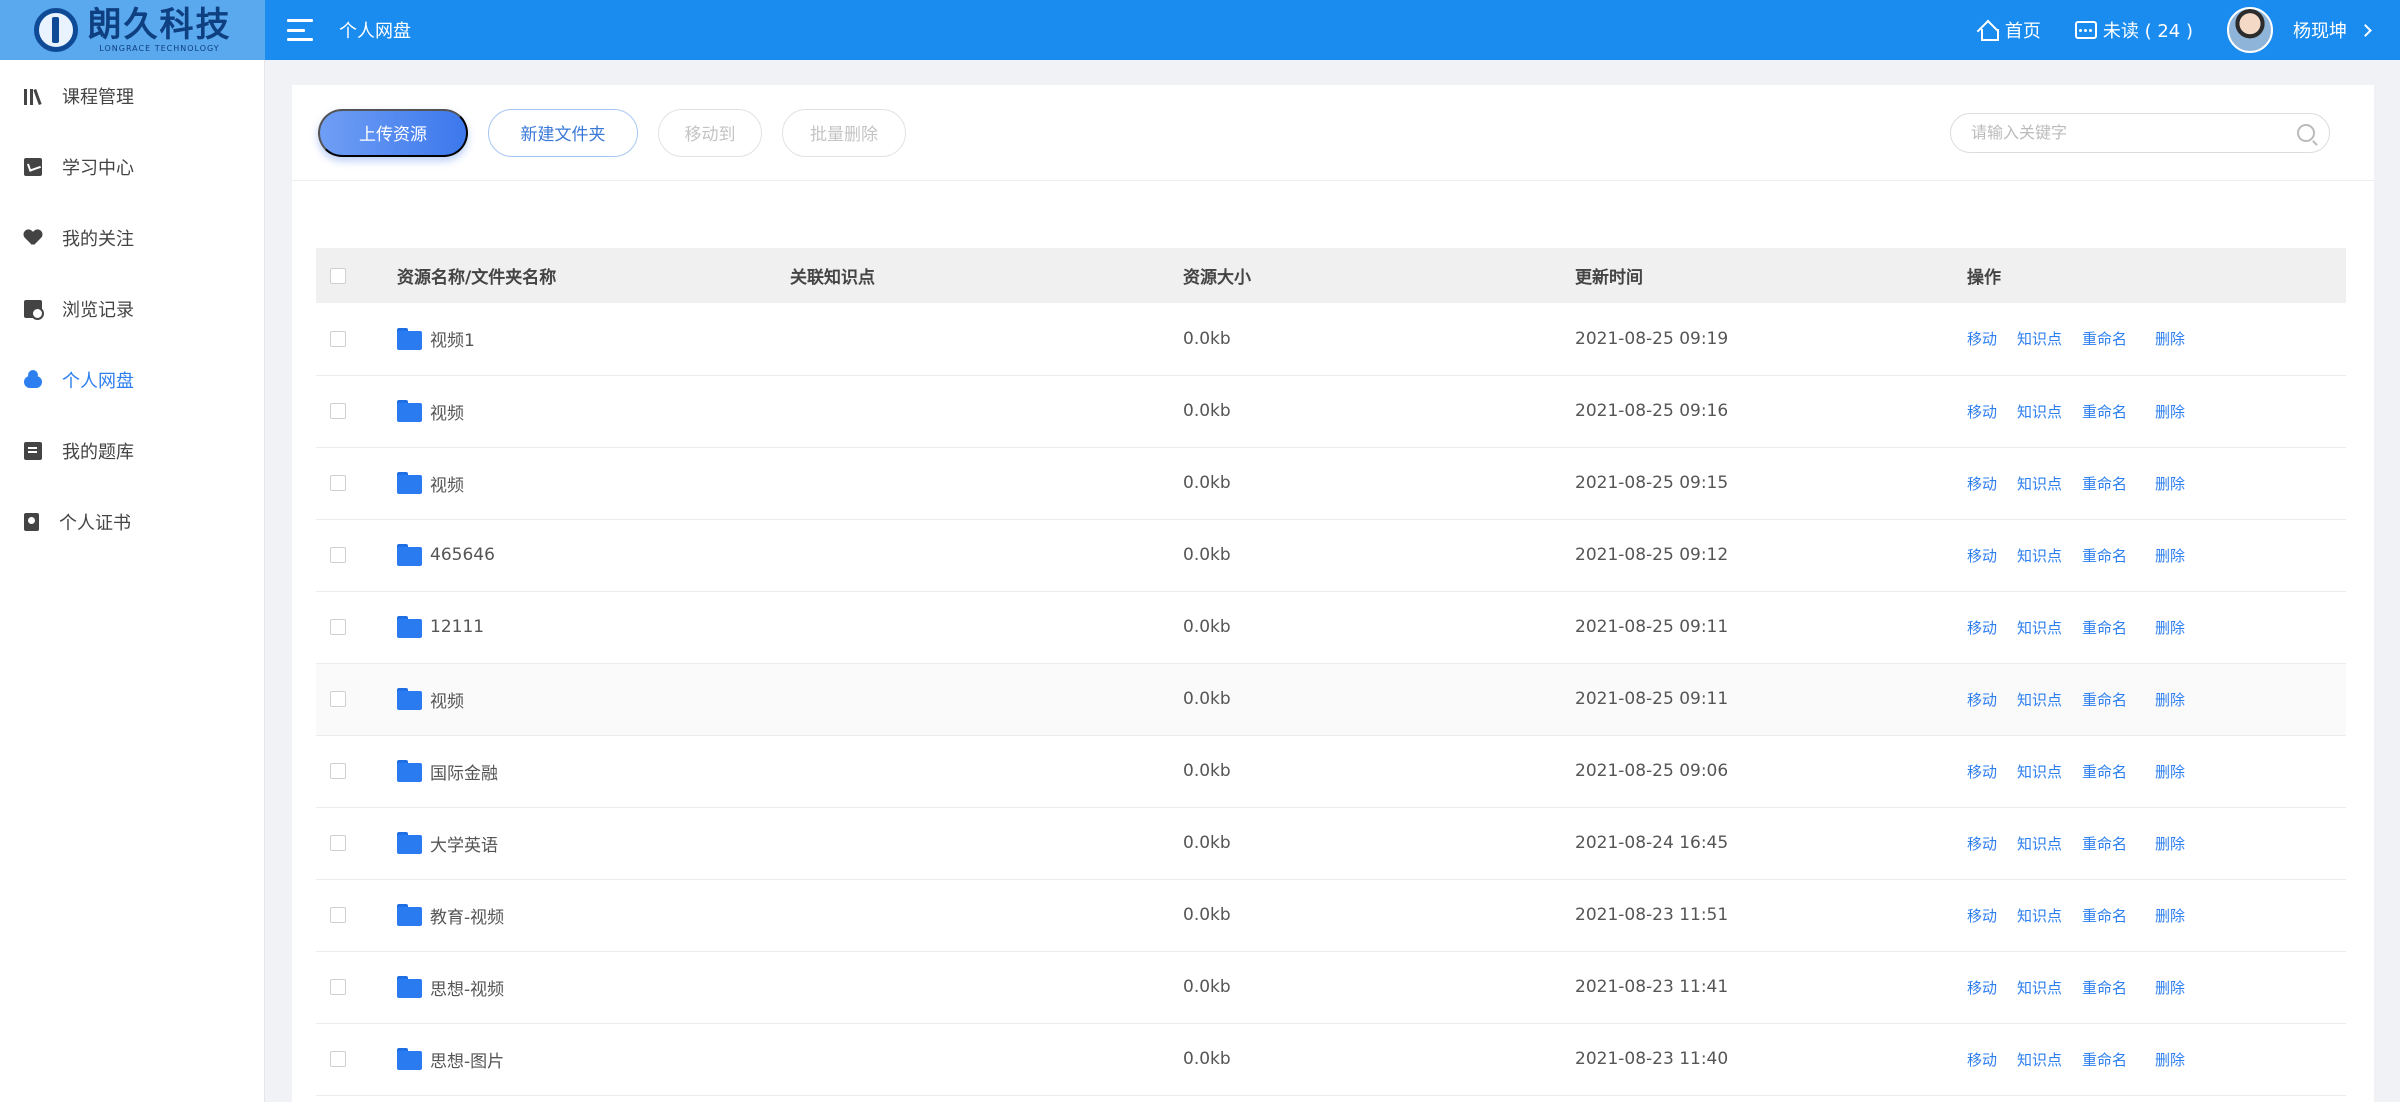 This screenshot has height=1102, width=2400. What do you see at coordinates (2306, 132) in the screenshot?
I see `search-icon` at bounding box center [2306, 132].